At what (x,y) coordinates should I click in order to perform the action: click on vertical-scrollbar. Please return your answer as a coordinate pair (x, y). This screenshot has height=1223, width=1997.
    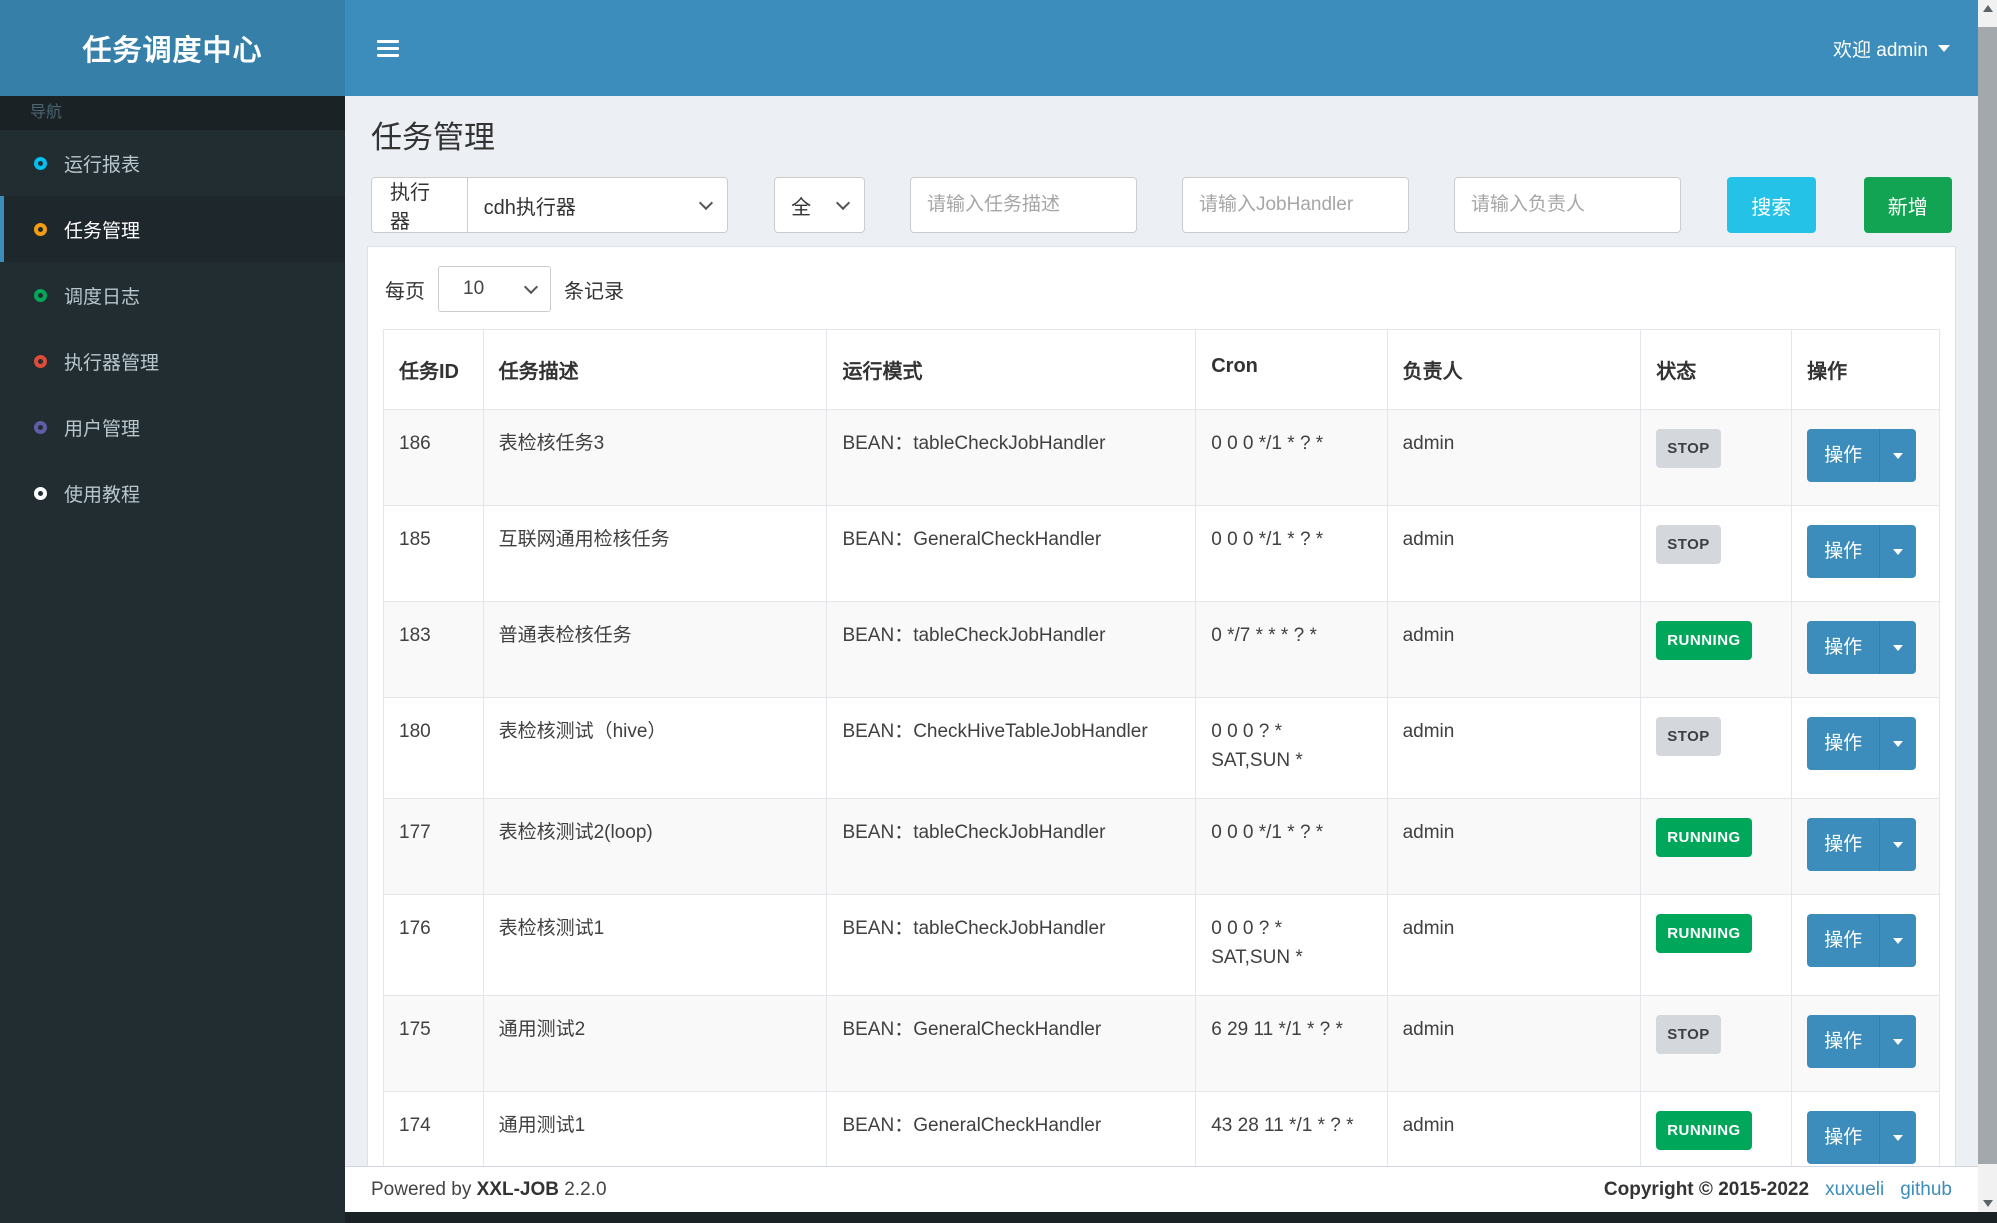
    Looking at the image, I should click on (1987, 606).